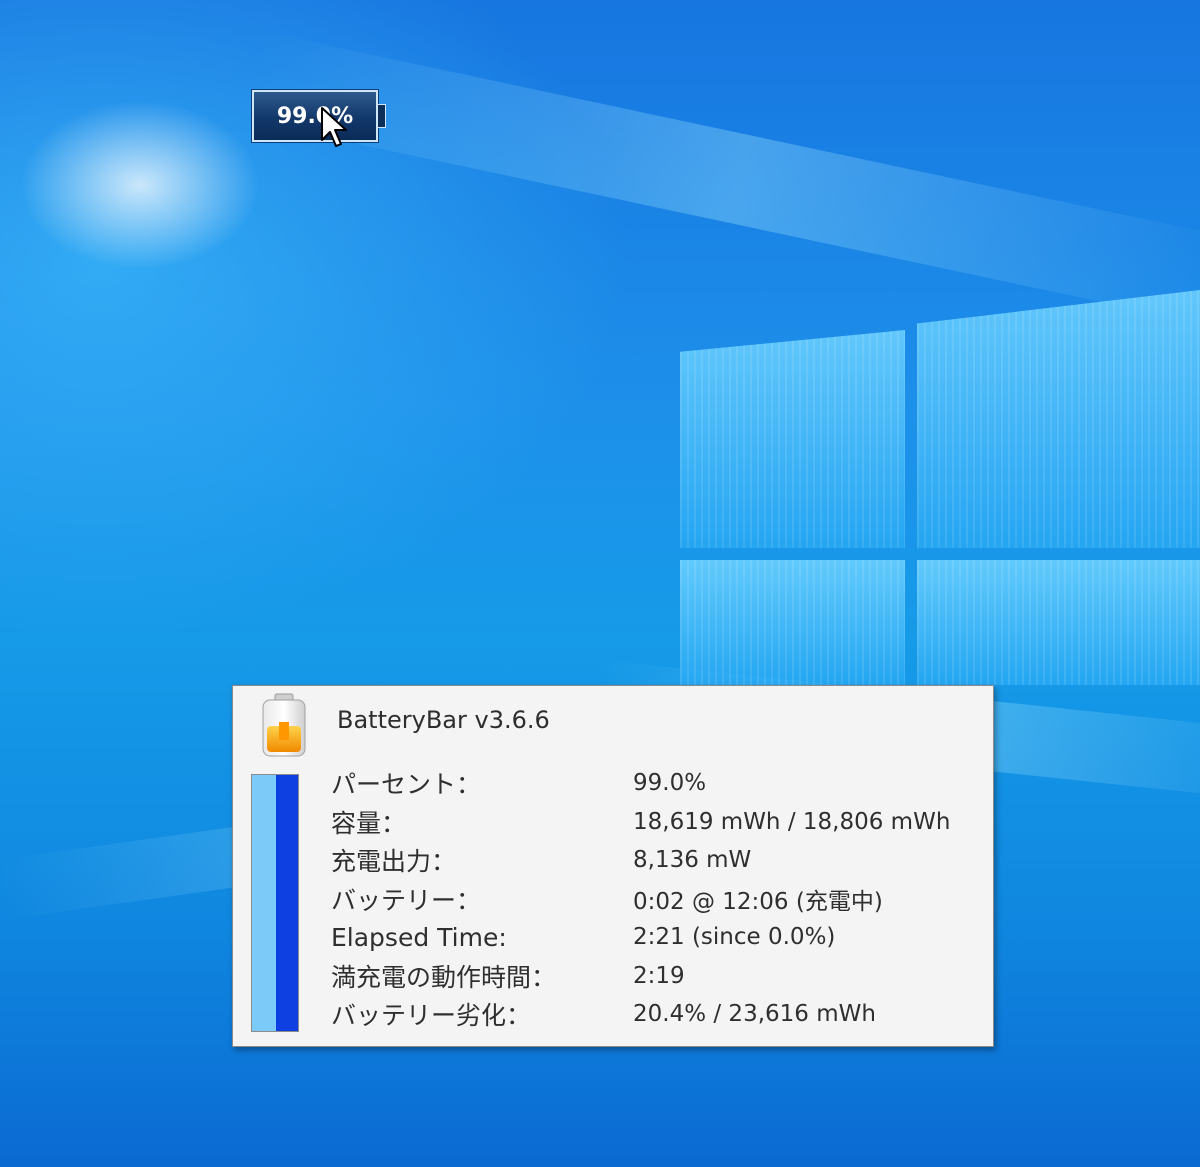  What do you see at coordinates (406, 900) in the screenshot?
I see `stat-label: バッテリー：` at bounding box center [406, 900].